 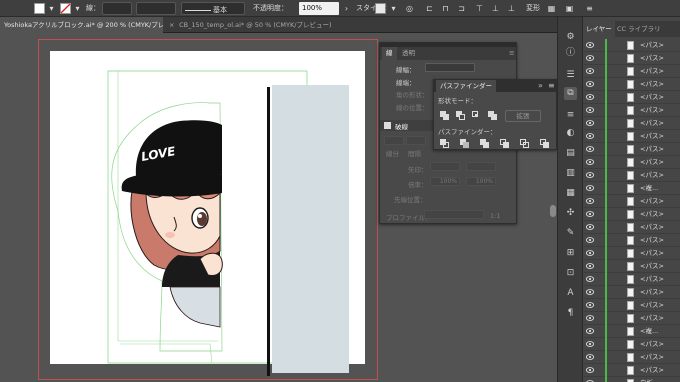 What do you see at coordinates (319, 8) in the screenshot?
I see `opacity-input: 100%` at bounding box center [319, 8].